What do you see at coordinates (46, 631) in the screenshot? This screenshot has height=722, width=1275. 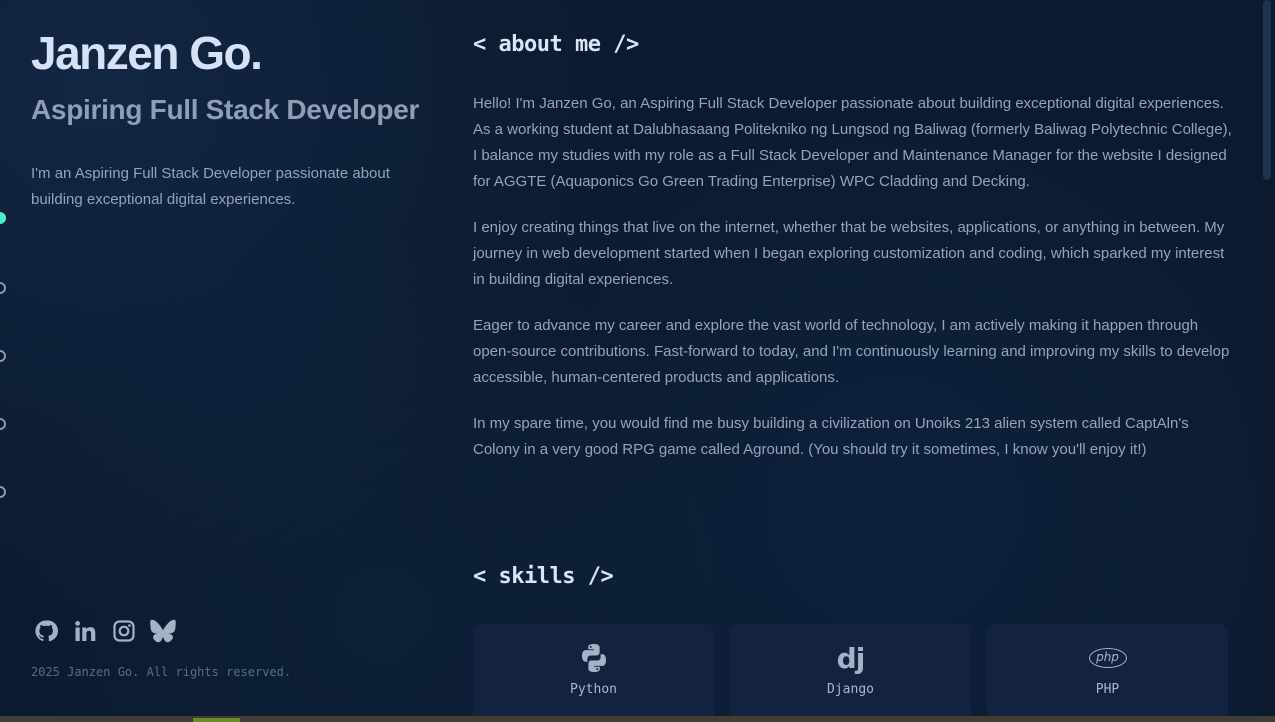 I see `github-icon` at bounding box center [46, 631].